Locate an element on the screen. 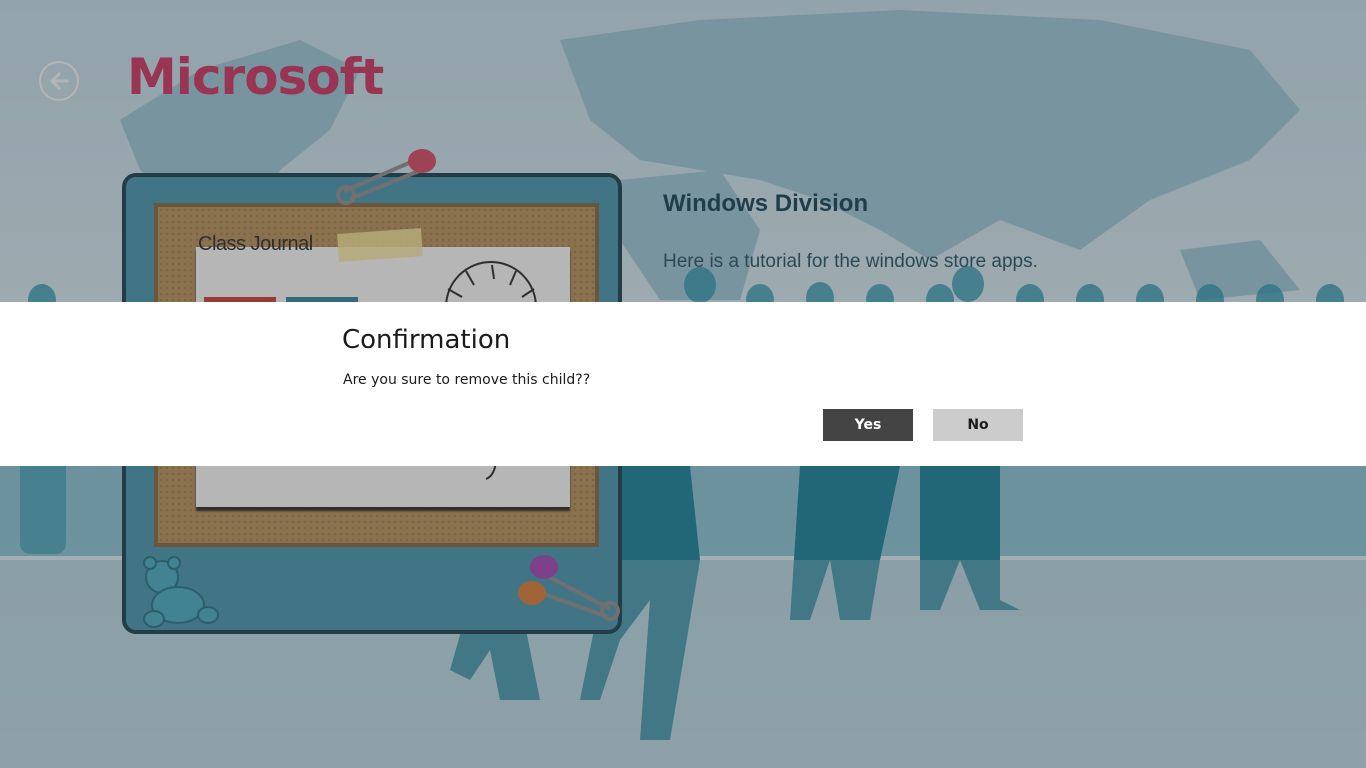 The width and height of the screenshot is (1366, 768). dialog-message: Are you sure to remove this child?? is located at coordinates (467, 380).